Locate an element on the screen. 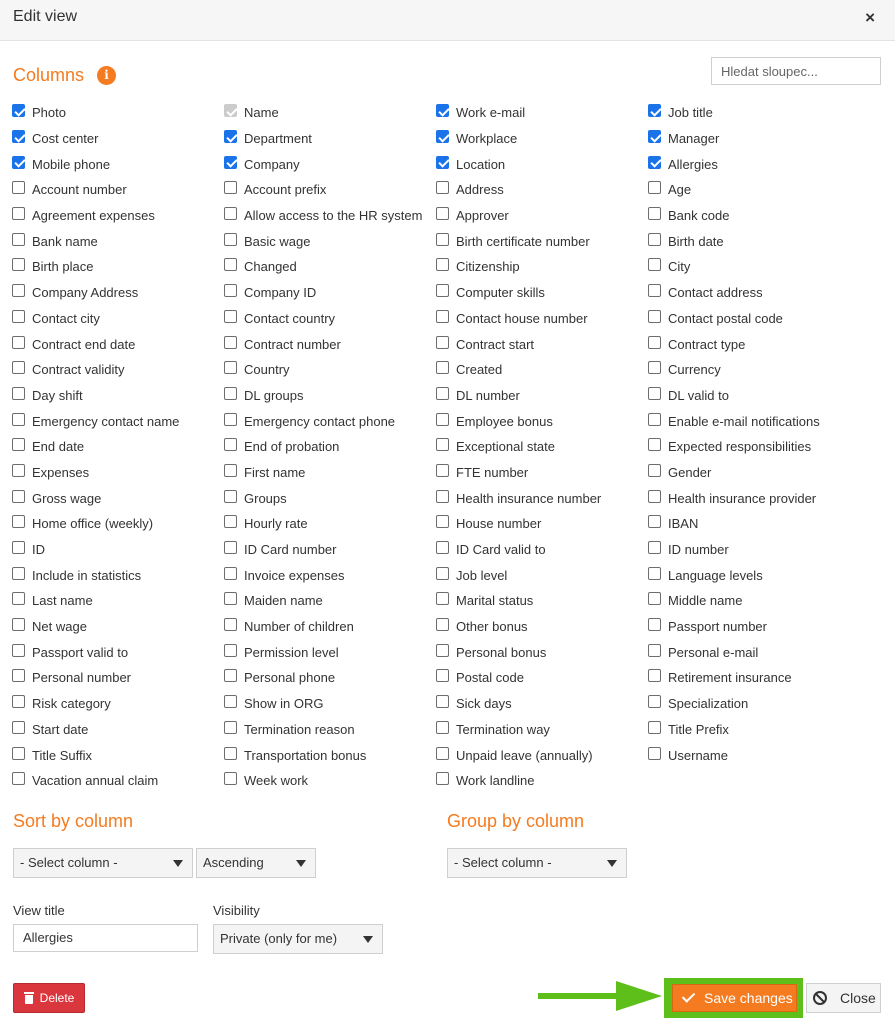  column-option: Specialization is located at coordinates (754, 704).